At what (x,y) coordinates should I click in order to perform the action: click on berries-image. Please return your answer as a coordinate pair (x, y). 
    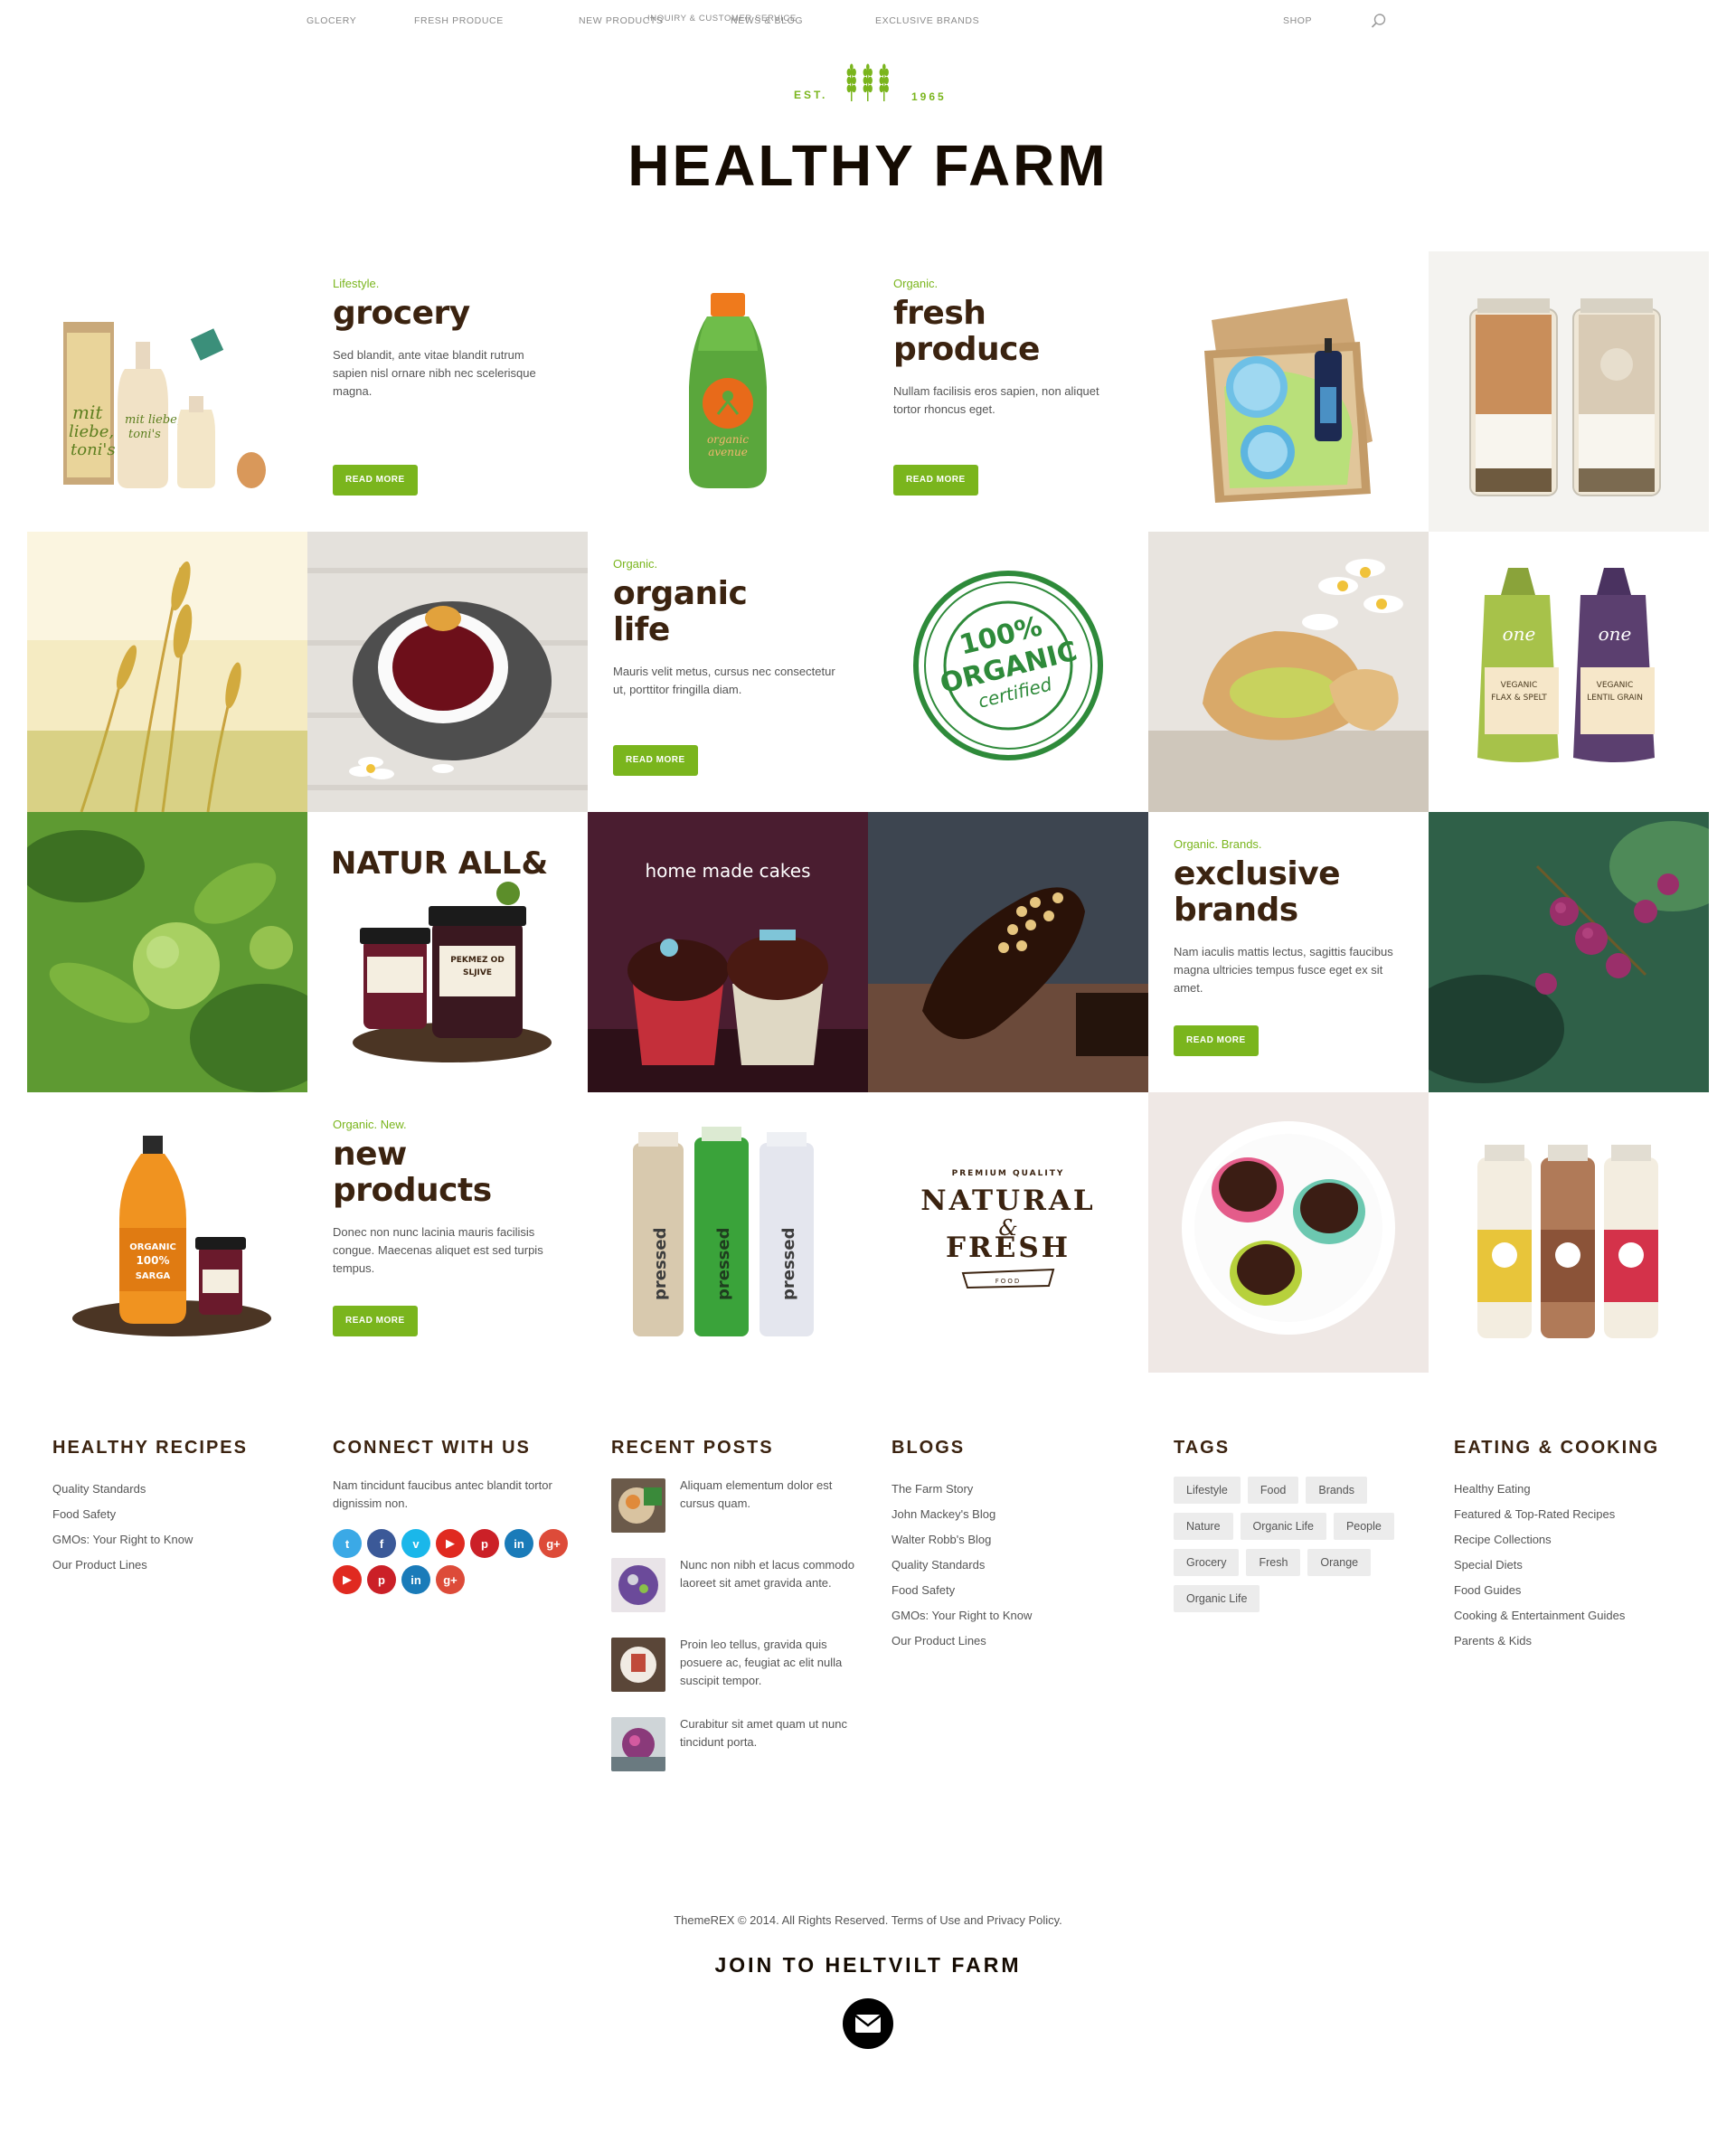
    Looking at the image, I should click on (1569, 952).